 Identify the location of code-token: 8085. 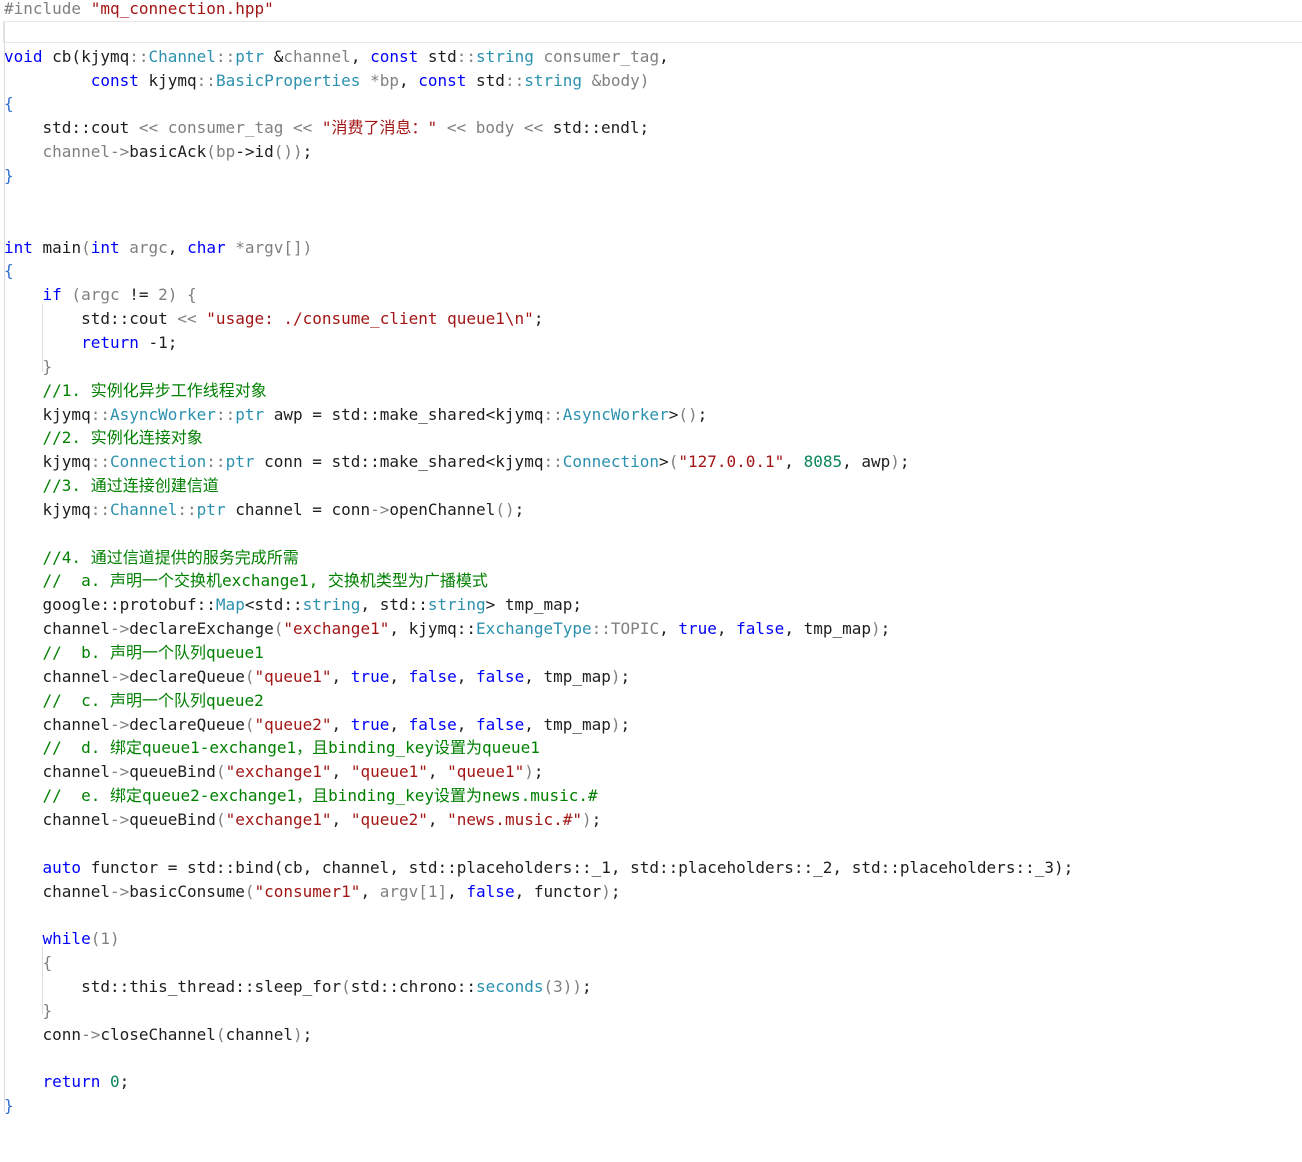
(823, 462).